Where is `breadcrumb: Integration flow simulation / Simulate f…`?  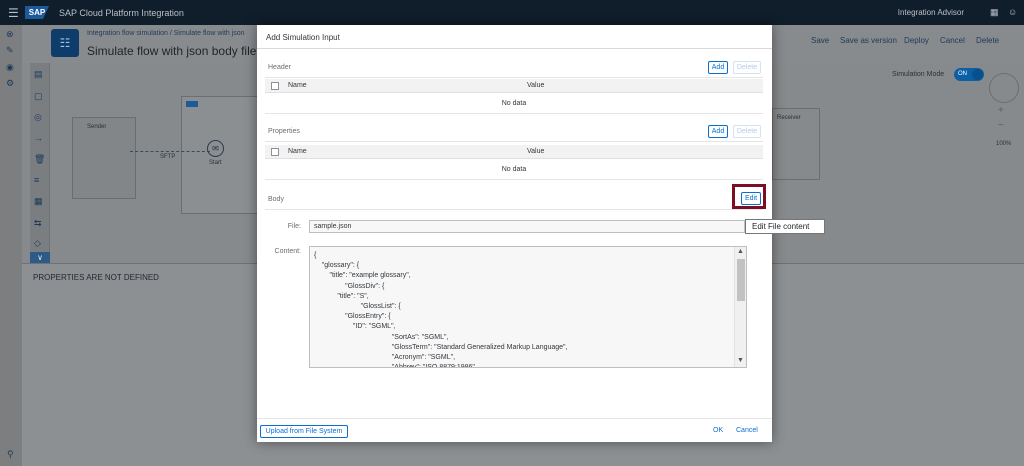 breadcrumb: Integration flow simulation / Simulate f… is located at coordinates (166, 33).